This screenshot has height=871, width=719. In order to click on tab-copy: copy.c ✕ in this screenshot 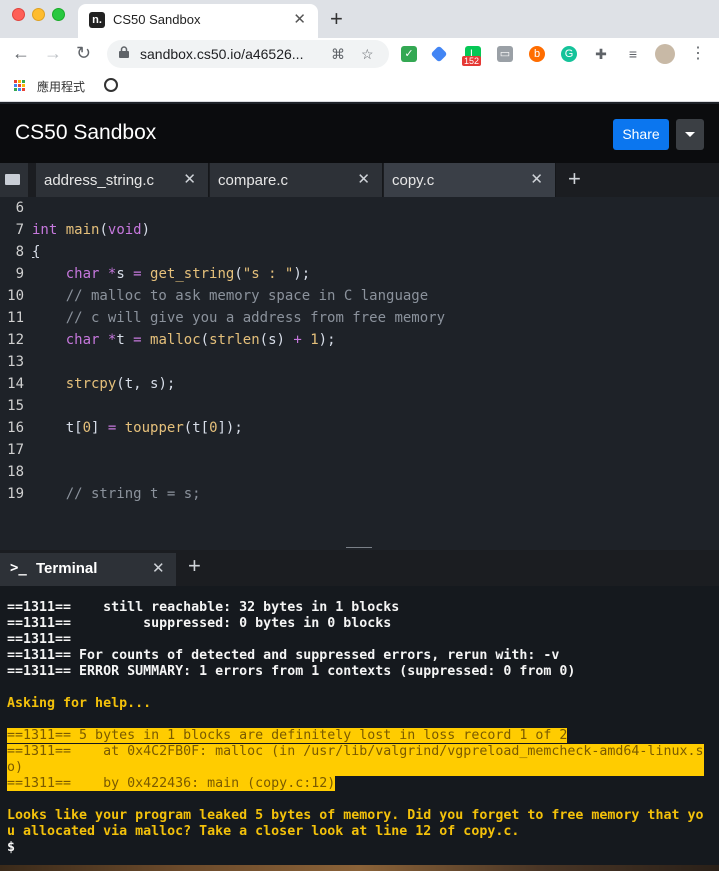, I will do `click(470, 180)`.